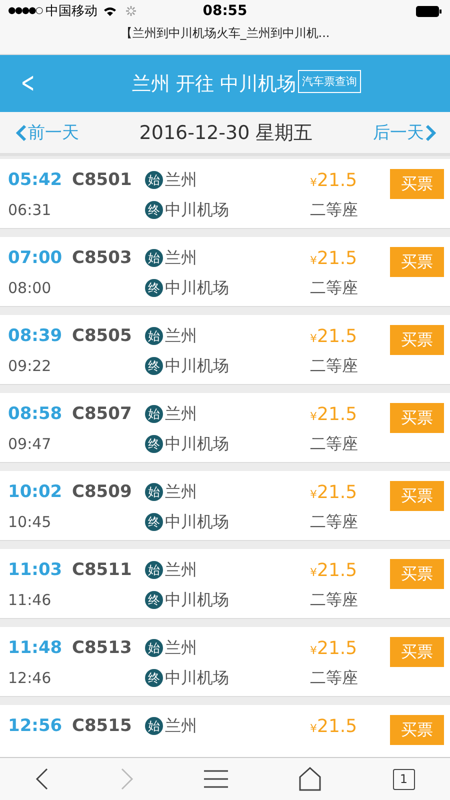  What do you see at coordinates (36, 570) in the screenshot?
I see `departure-time: 11:03` at bounding box center [36, 570].